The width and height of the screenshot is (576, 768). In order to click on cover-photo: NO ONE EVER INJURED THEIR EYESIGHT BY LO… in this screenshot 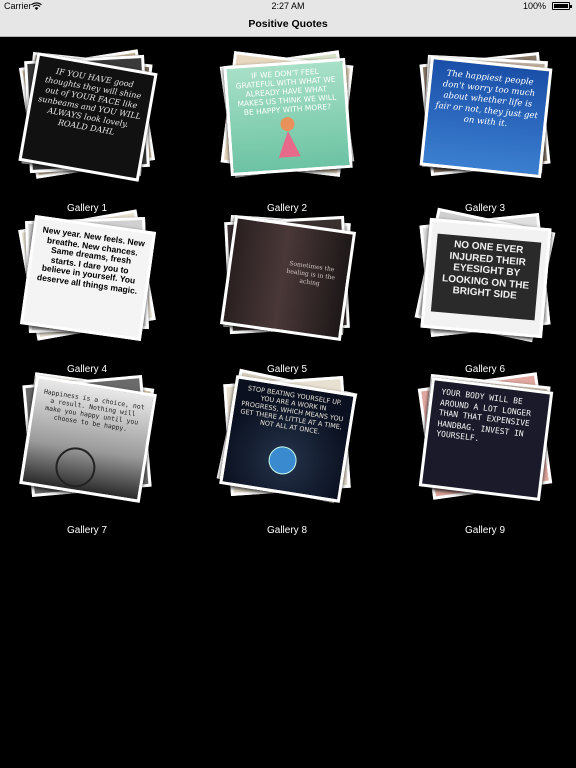, I will do `click(486, 278)`.